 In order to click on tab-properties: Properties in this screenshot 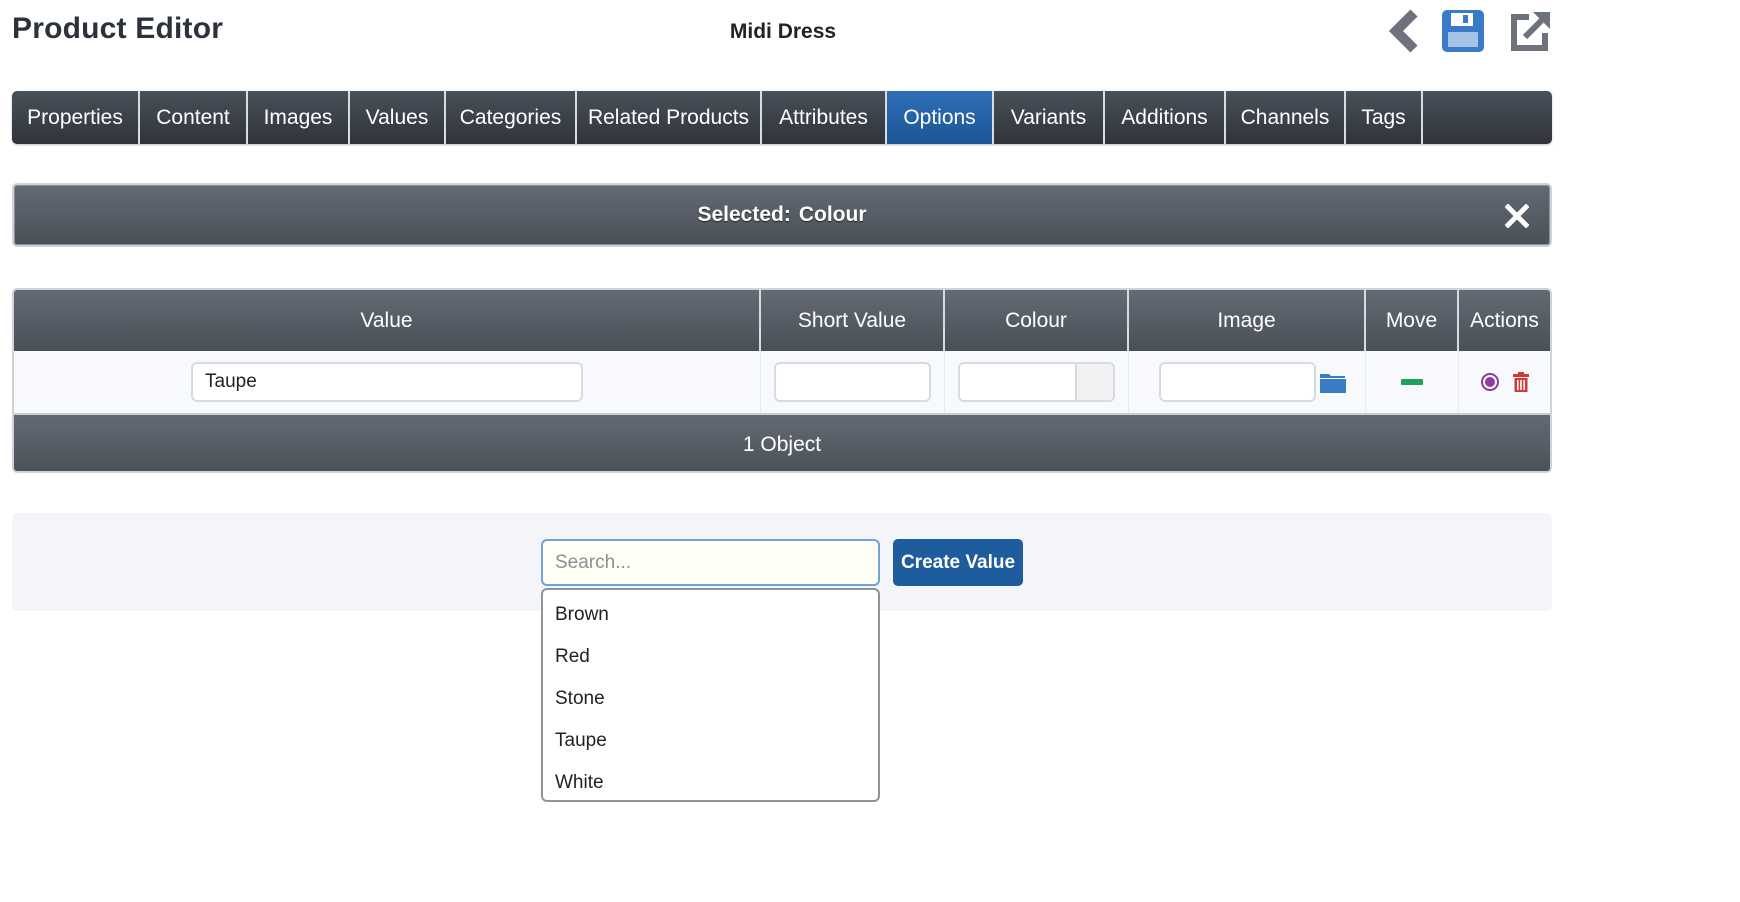, I will do `click(76, 117)`.